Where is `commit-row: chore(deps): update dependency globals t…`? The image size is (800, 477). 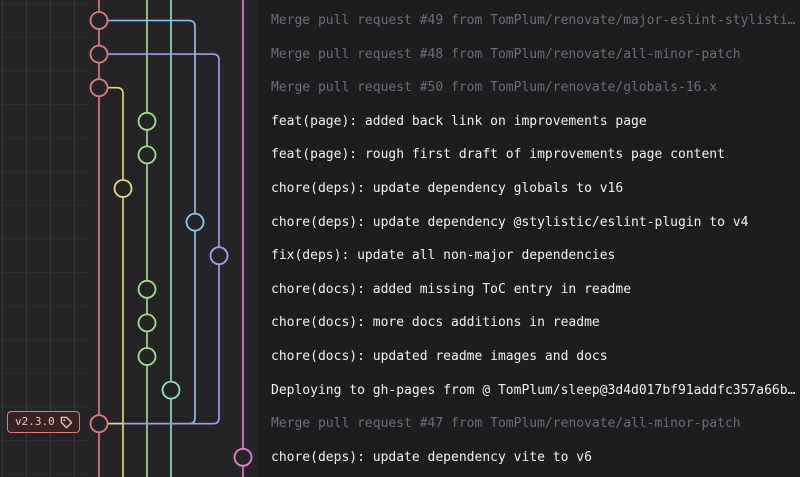 commit-row: chore(deps): update dependency globals t… is located at coordinates (528, 189).